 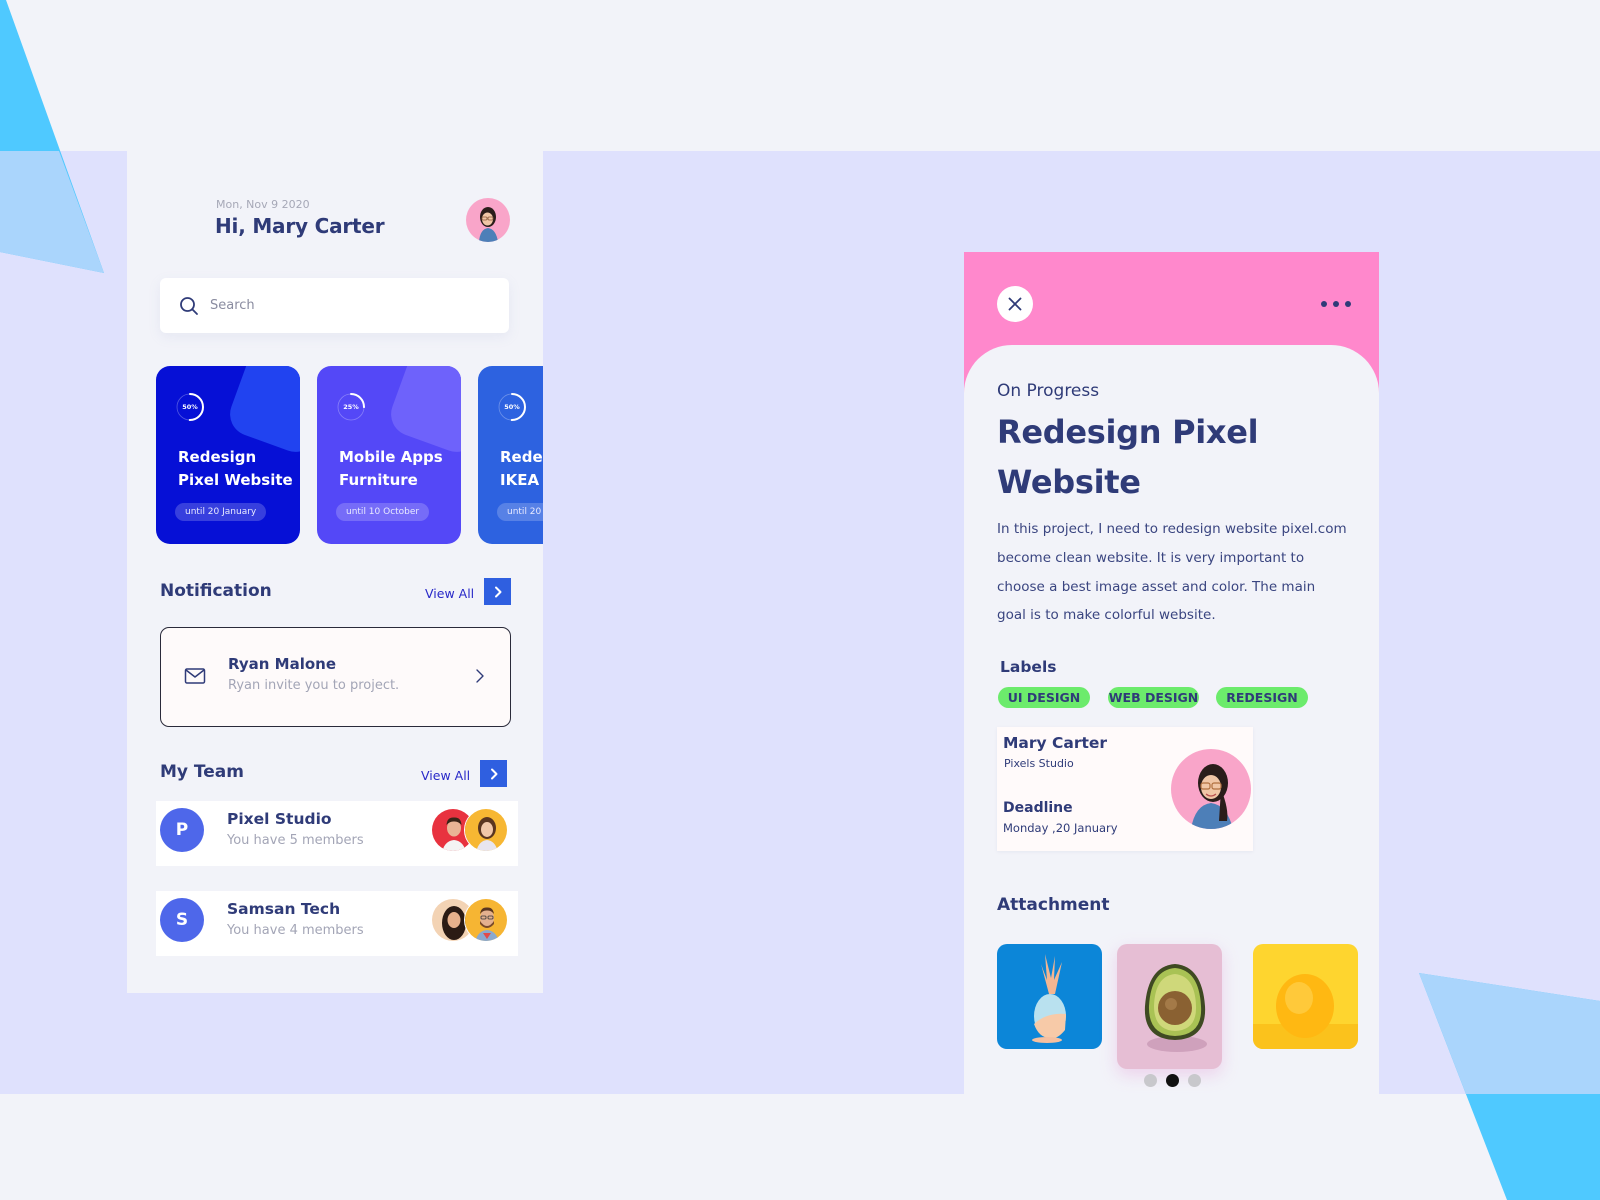 I want to click on attachment-thumbnail-pineapple, so click(x=1049, y=996).